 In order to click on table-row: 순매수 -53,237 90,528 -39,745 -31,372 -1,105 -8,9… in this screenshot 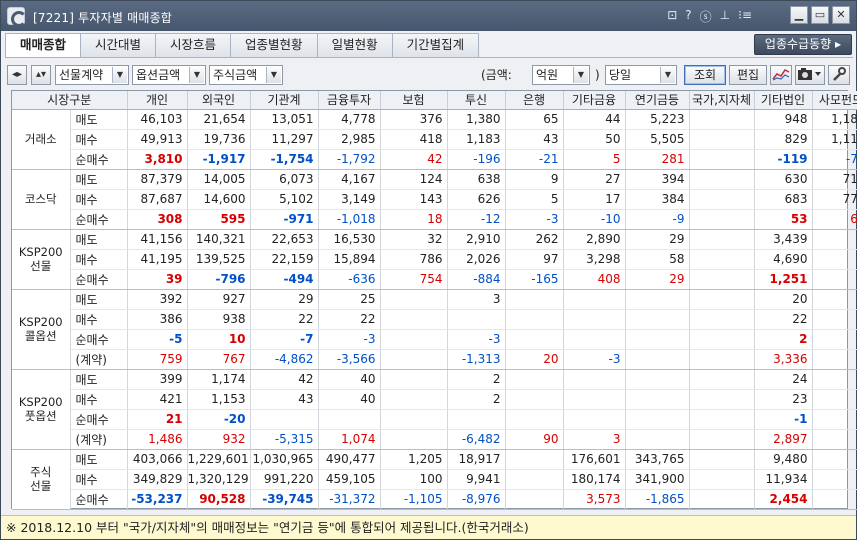, I will do `click(434, 499)`.